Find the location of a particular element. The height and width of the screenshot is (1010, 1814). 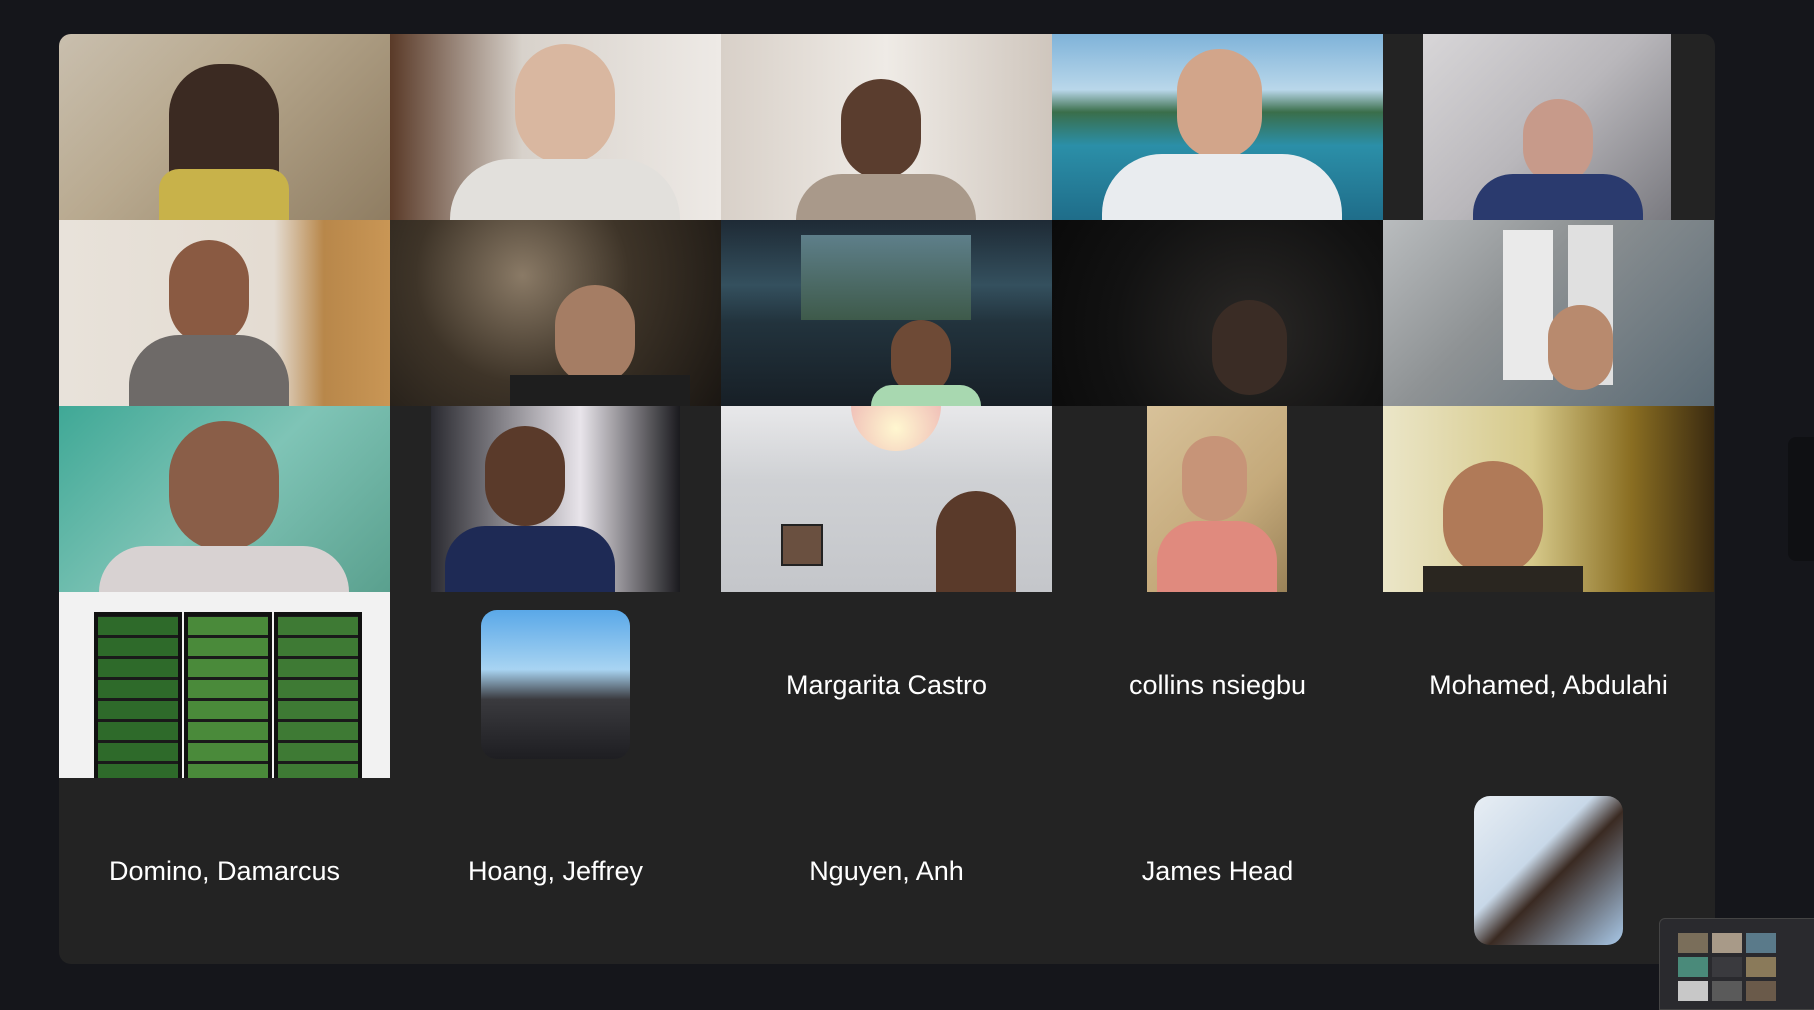

participant-name-tile: Hoang, Jeffrey is located at coordinates (555, 871).